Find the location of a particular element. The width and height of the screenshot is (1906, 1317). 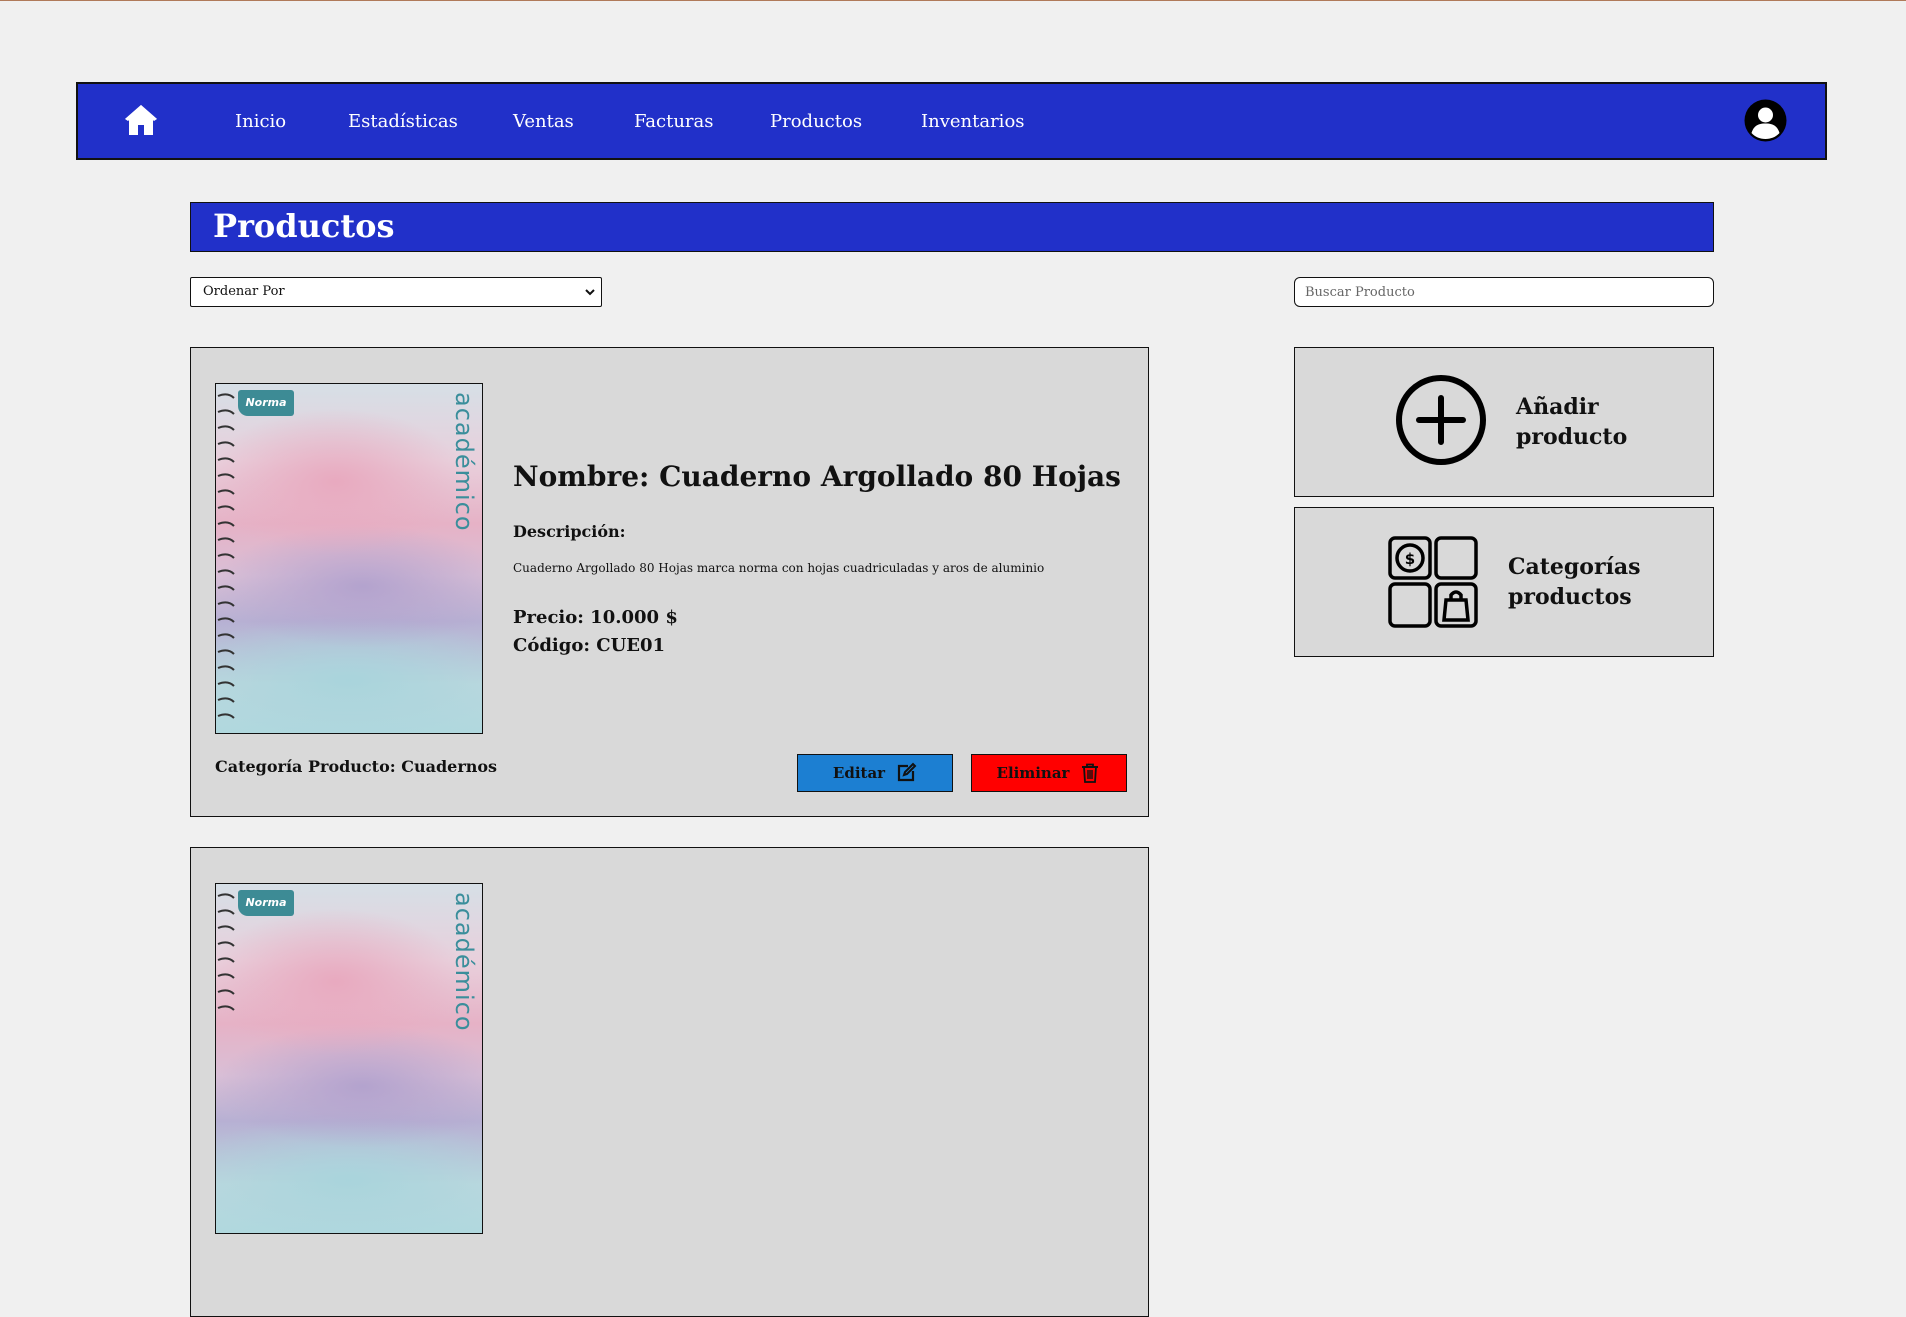

nav-item-inventarios: Inventarios is located at coordinates (973, 121).